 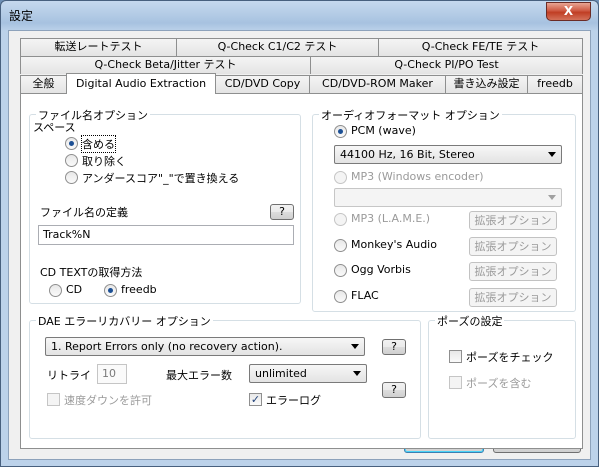 What do you see at coordinates (84, 212) in the screenshot?
I see `filename-definition-label: ファイル名の定義` at bounding box center [84, 212].